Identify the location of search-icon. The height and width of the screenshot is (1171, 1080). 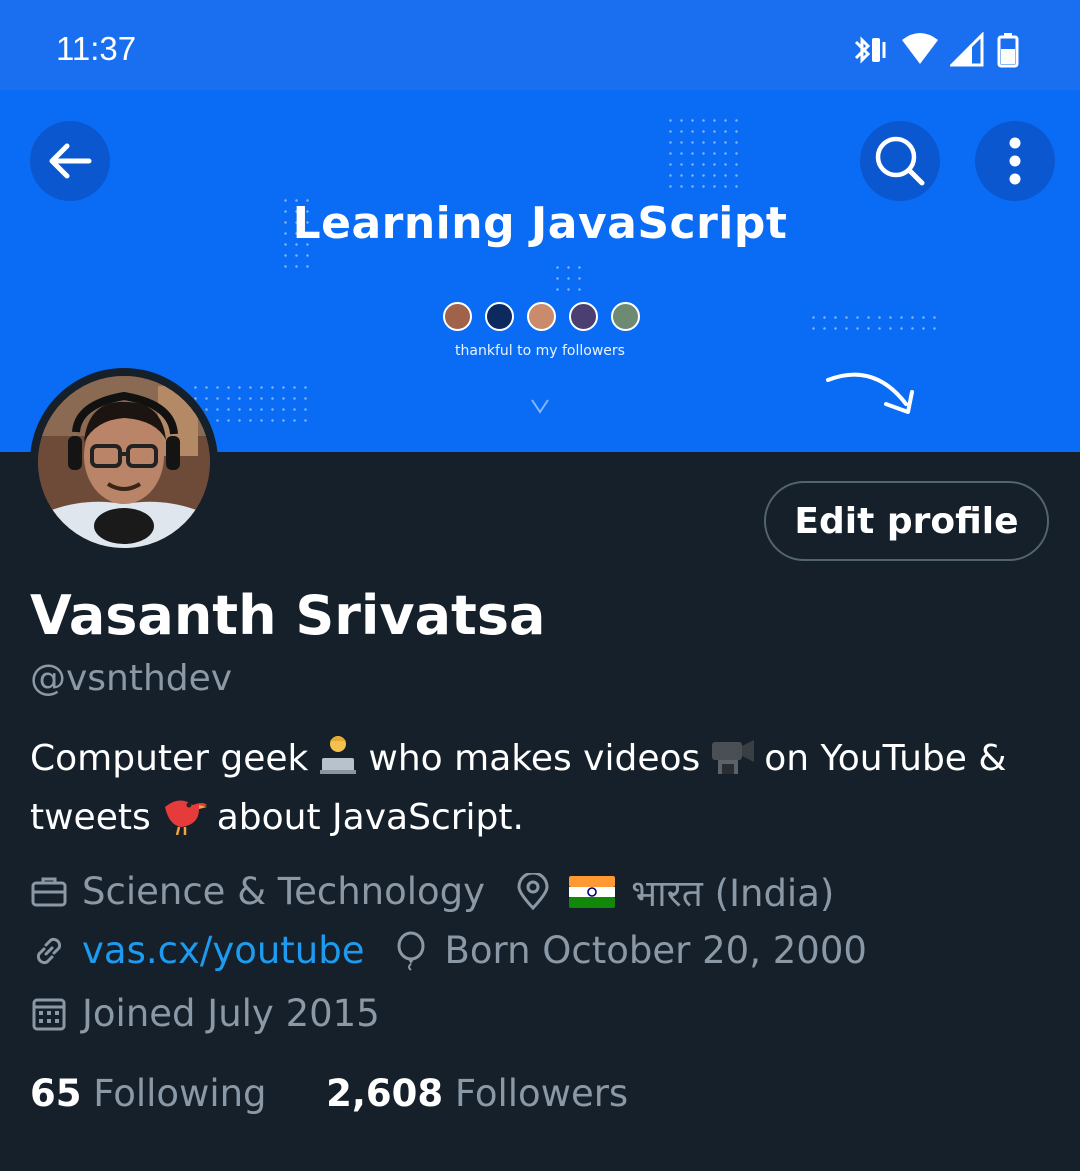
(900, 161).